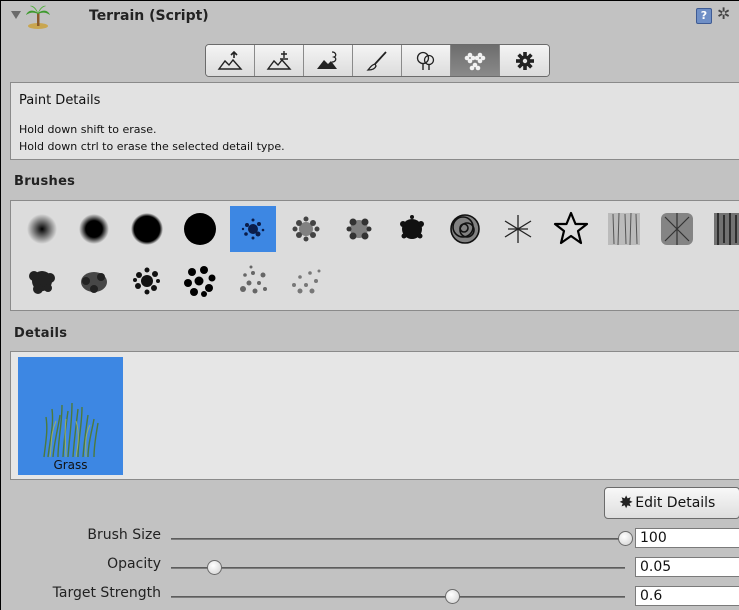 This screenshot has height=610, width=739. I want to click on brush-size-label: Brush Size, so click(124, 535).